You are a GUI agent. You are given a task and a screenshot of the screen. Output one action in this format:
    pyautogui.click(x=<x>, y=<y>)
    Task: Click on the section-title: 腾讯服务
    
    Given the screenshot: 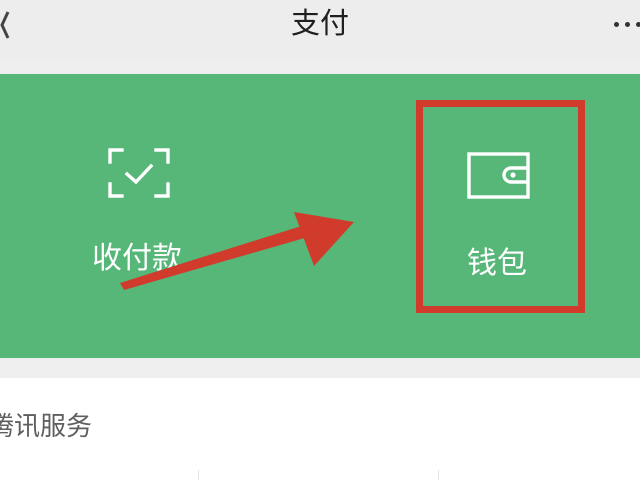 What is the action you would take?
    pyautogui.click(x=46, y=427)
    